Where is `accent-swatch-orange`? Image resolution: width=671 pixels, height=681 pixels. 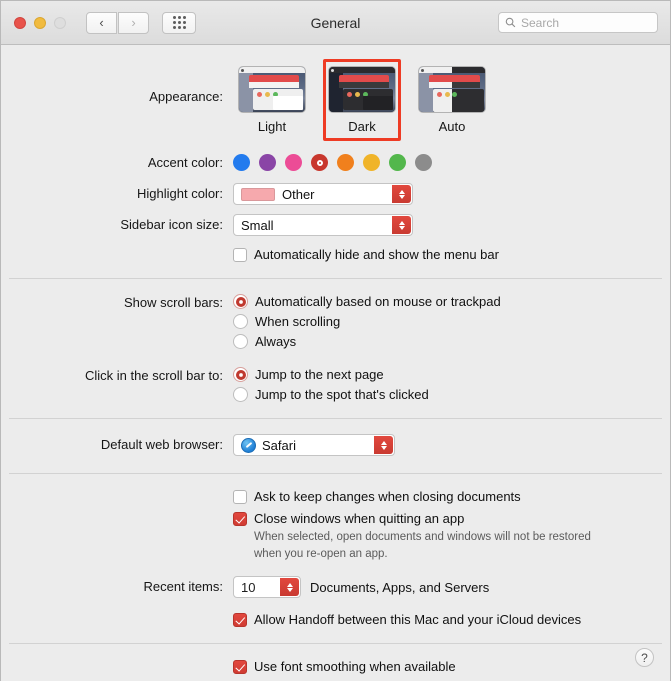 accent-swatch-orange is located at coordinates (345, 162).